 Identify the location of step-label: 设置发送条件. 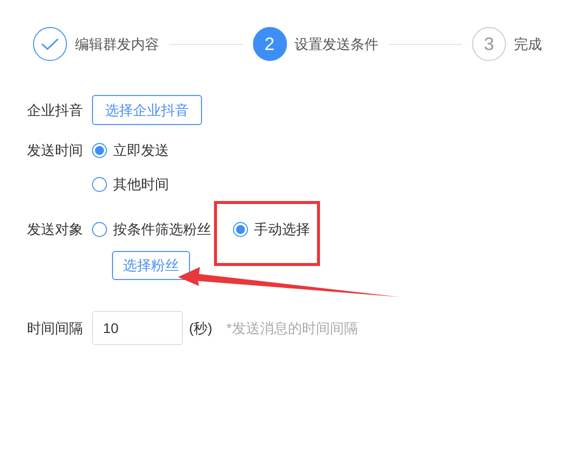
(336, 44).